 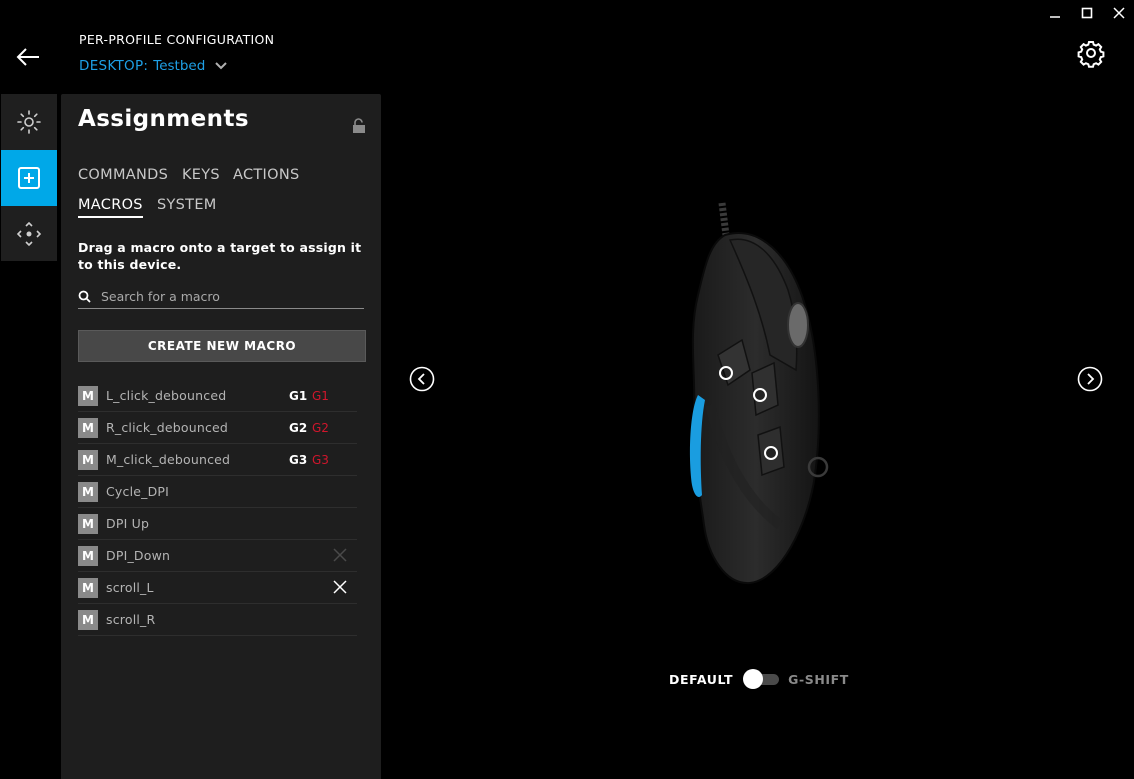 What do you see at coordinates (167, 427) in the screenshot?
I see `macro-name: R_click_debounced` at bounding box center [167, 427].